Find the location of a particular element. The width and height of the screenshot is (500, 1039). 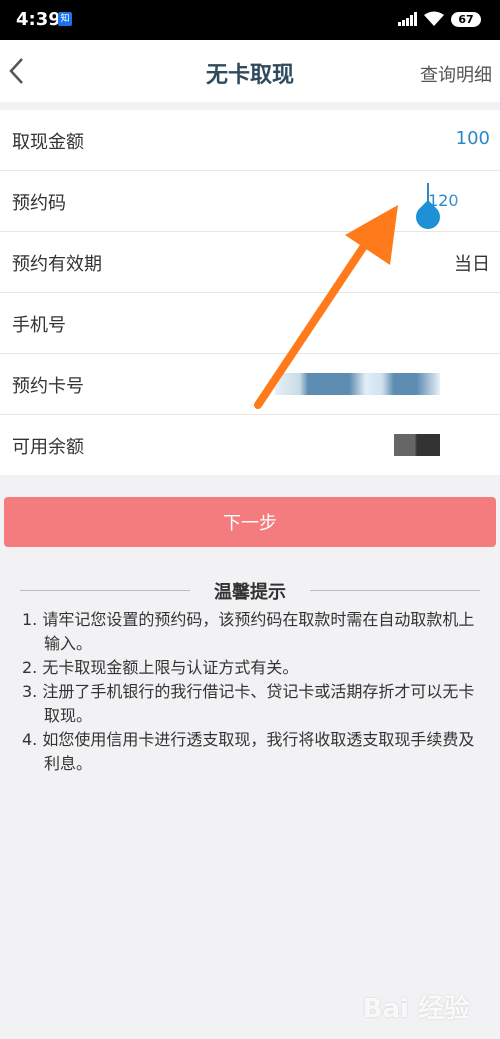

code-label: 预约码 is located at coordinates (39, 203).